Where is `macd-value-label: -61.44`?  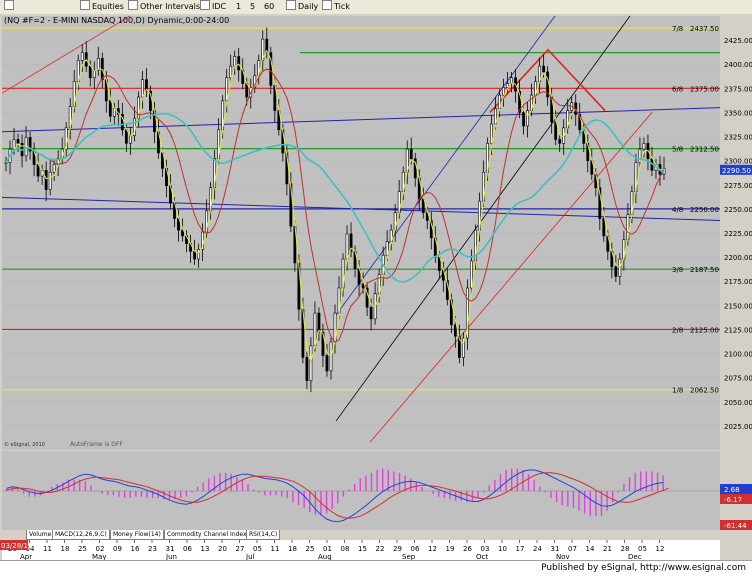
macd-value-label: -61.44 is located at coordinates (735, 526).